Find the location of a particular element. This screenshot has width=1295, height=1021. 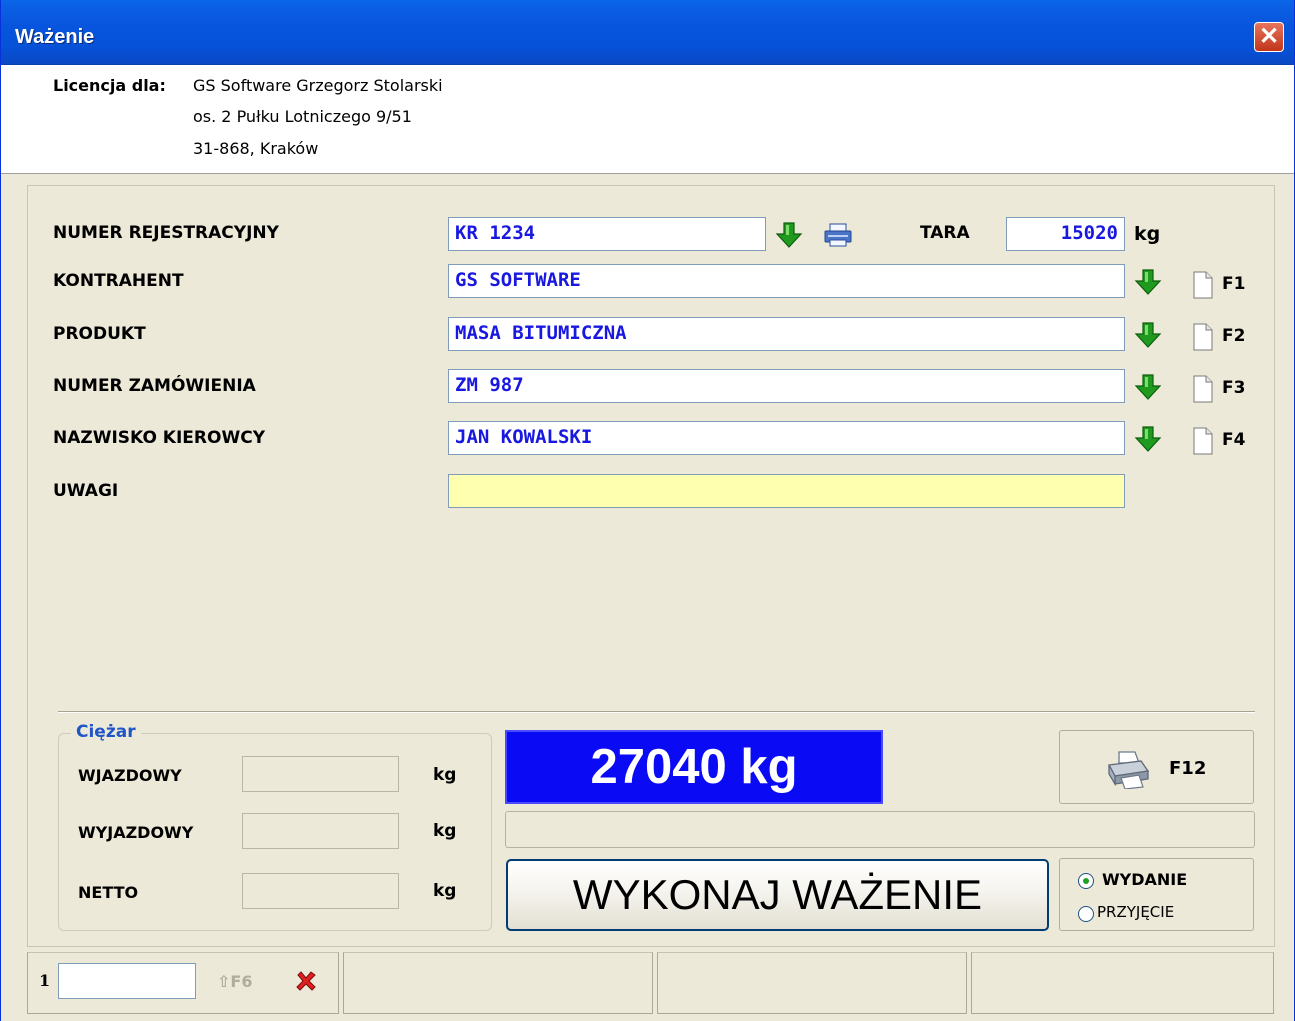

contractor-lookup-arrow-icon is located at coordinates (1148, 282).